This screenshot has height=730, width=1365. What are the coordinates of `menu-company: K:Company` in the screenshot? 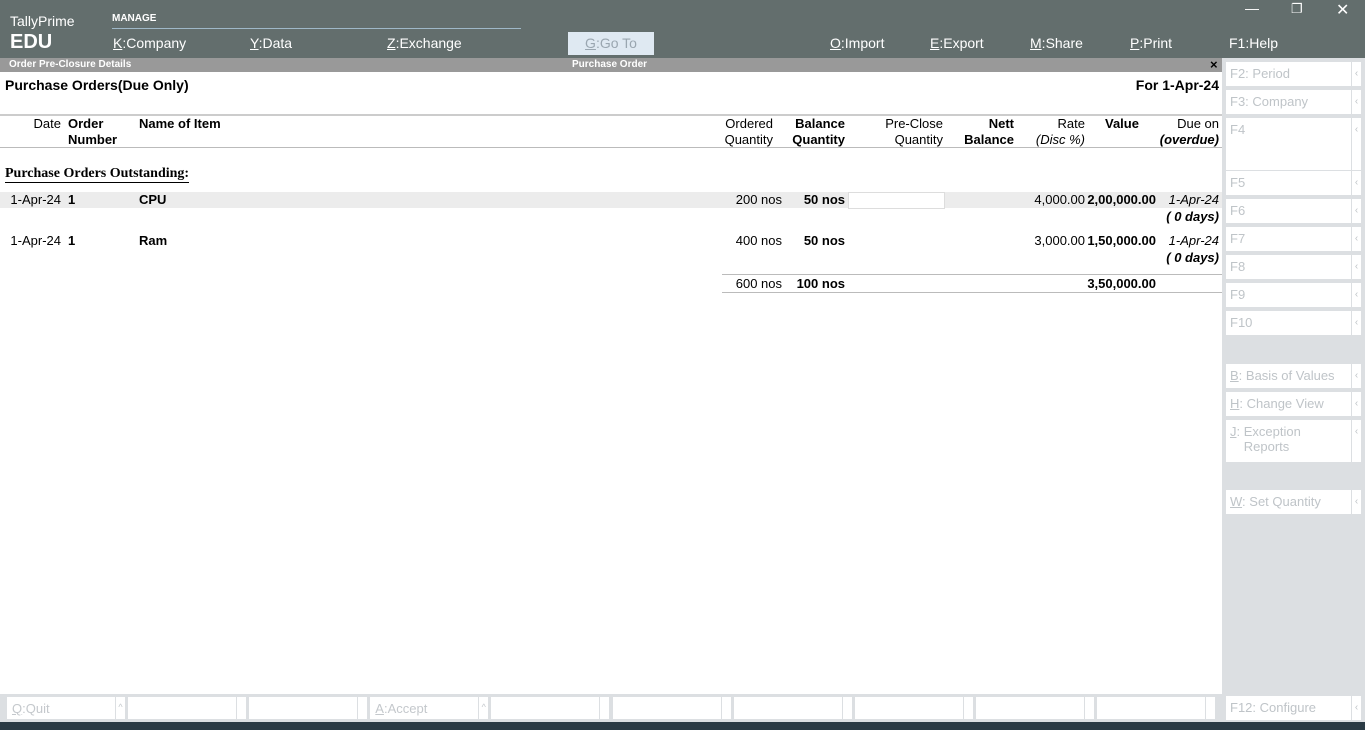 It's located at (149, 43).